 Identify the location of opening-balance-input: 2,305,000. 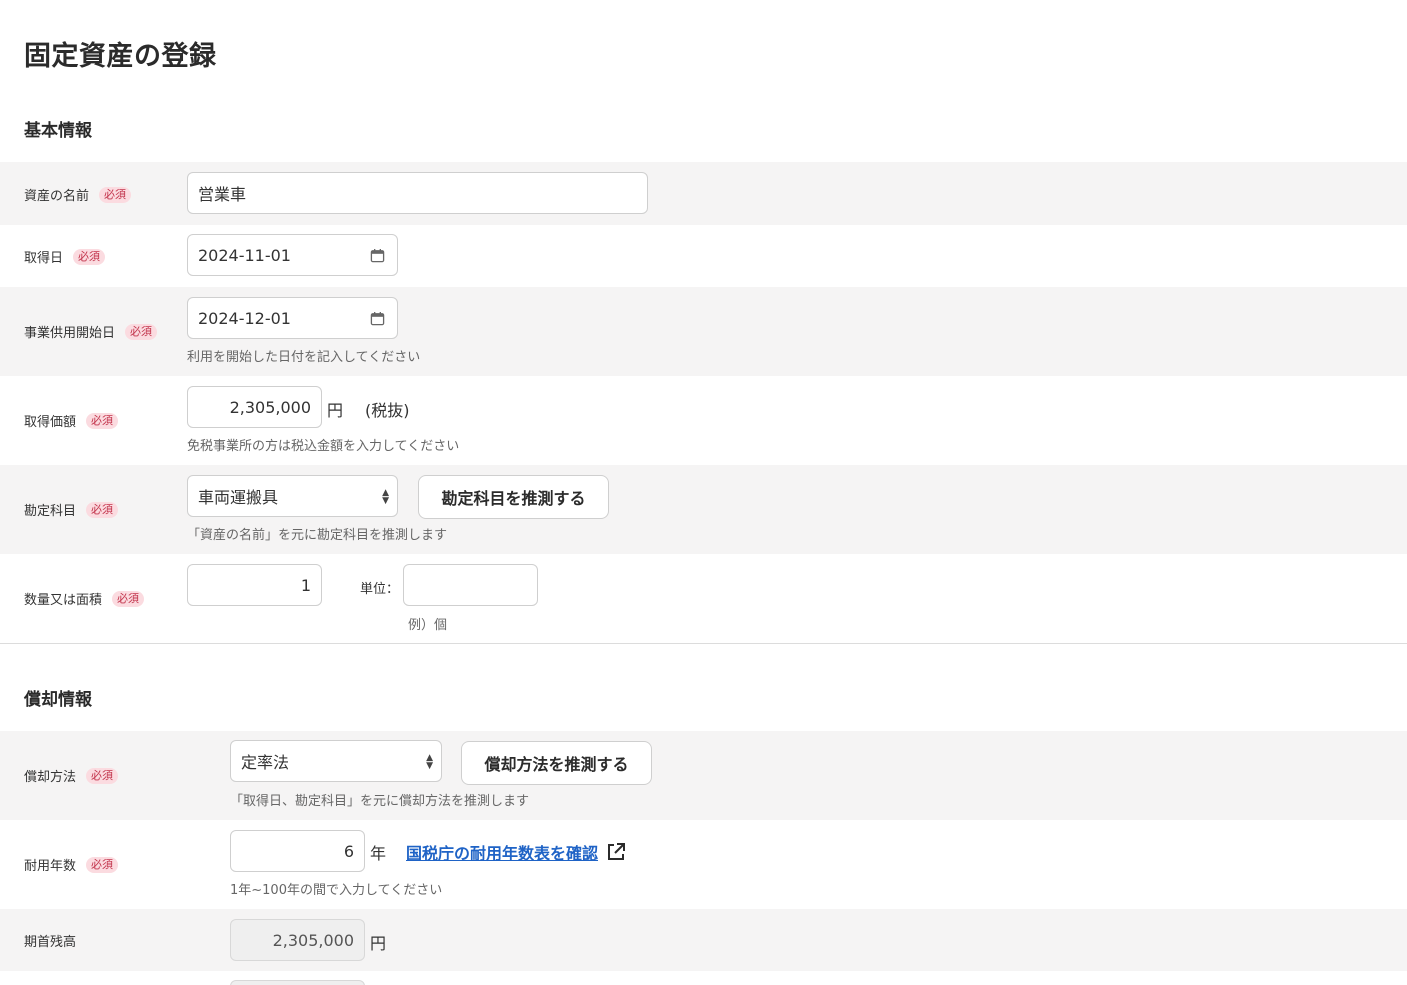
(297, 940).